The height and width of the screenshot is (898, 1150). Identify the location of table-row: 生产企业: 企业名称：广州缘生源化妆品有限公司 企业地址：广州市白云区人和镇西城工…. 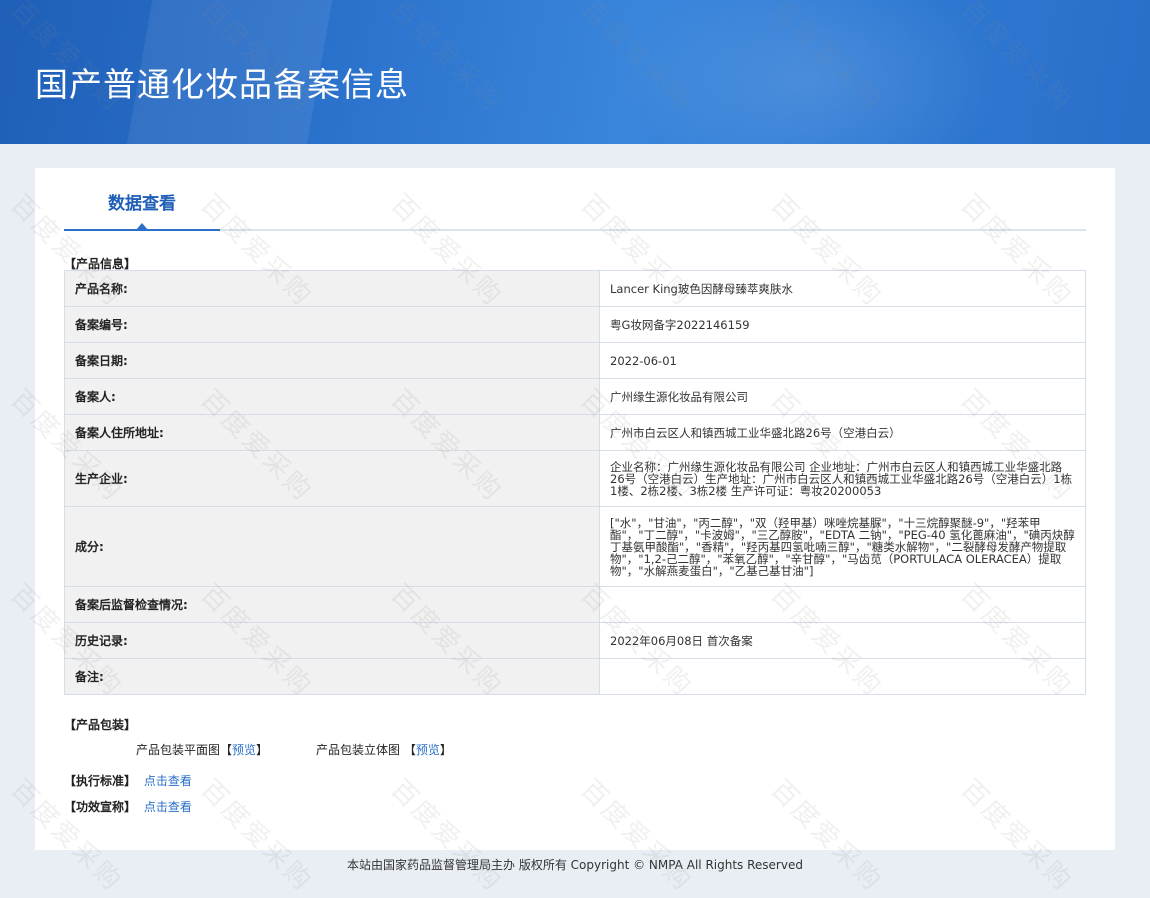
(575, 478).